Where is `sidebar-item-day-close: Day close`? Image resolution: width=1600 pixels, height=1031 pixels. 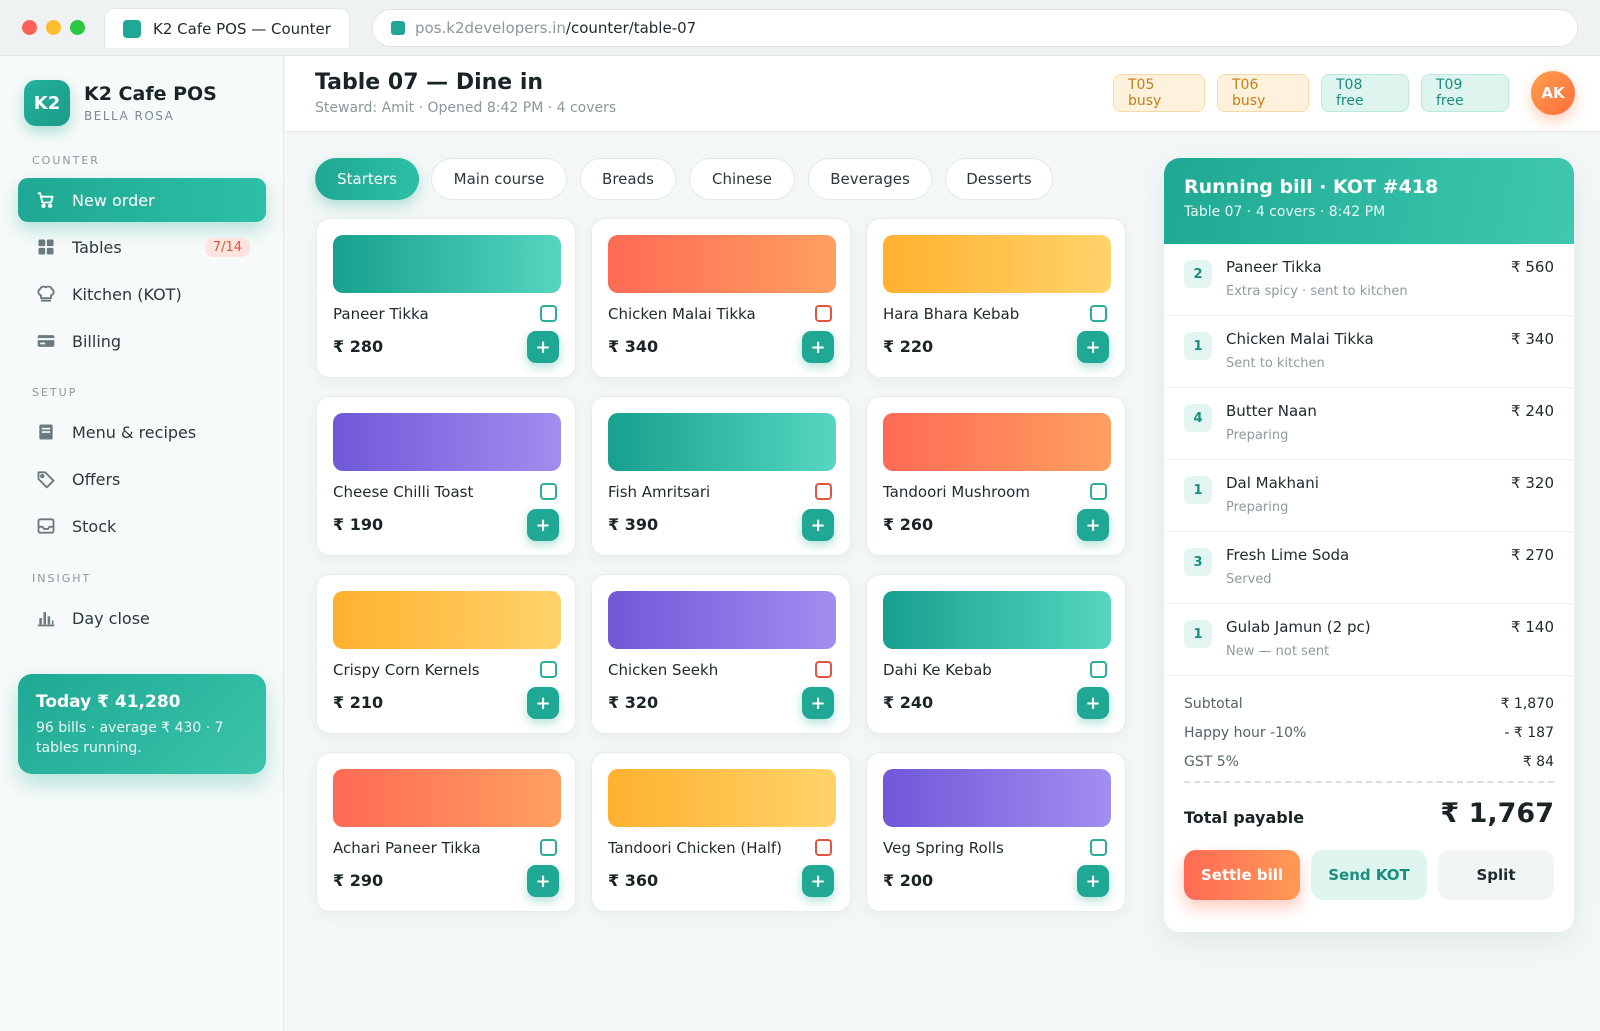 sidebar-item-day-close: Day close is located at coordinates (142, 618).